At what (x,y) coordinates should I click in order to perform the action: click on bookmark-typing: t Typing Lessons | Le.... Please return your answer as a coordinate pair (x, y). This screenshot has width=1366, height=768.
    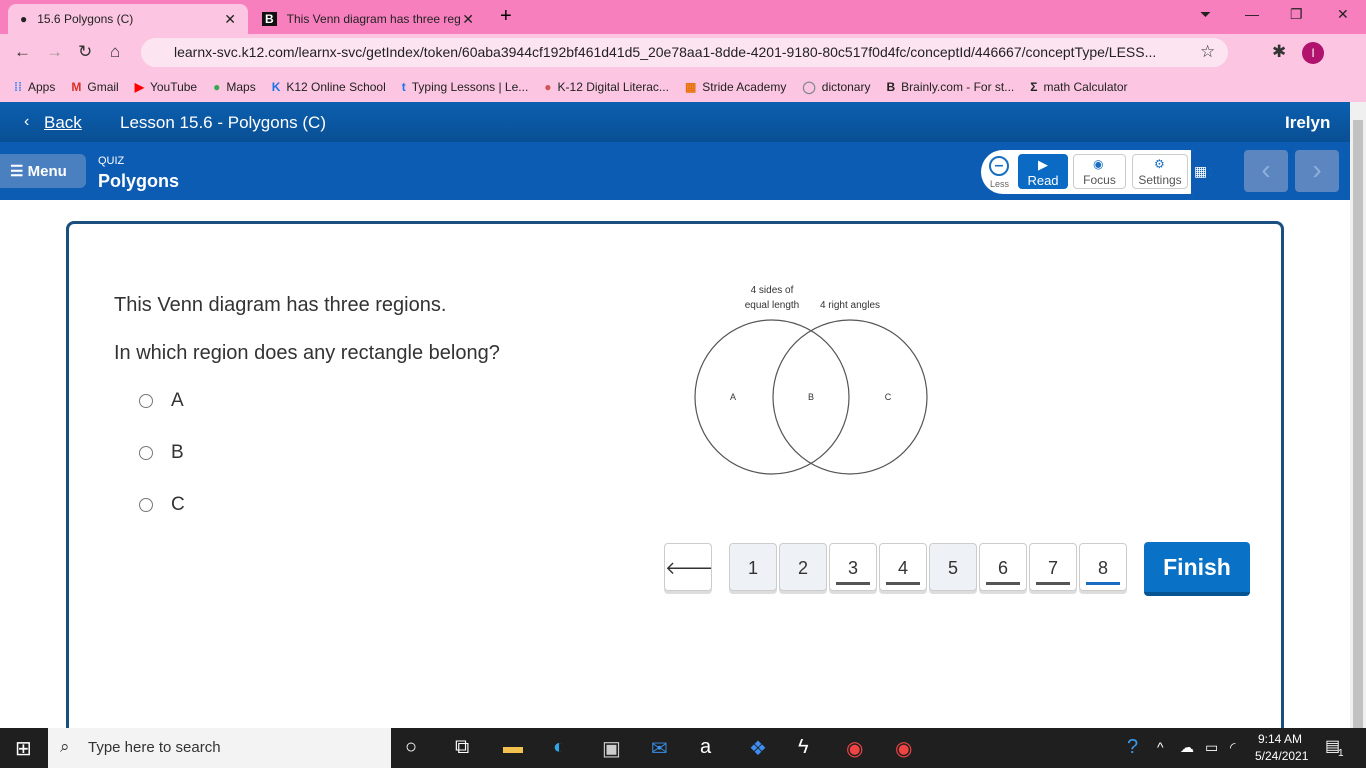
    Looking at the image, I should click on (465, 87).